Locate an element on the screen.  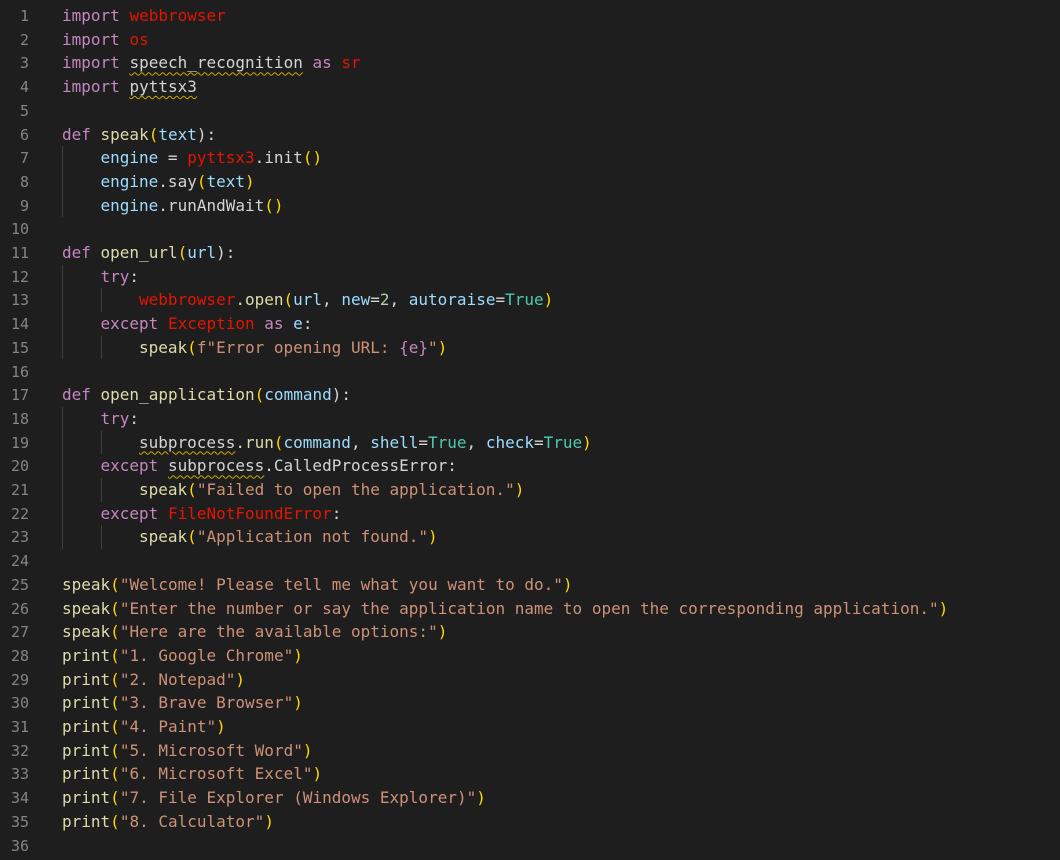
code-text: print("8. Calculator") is located at coordinates (168, 822).